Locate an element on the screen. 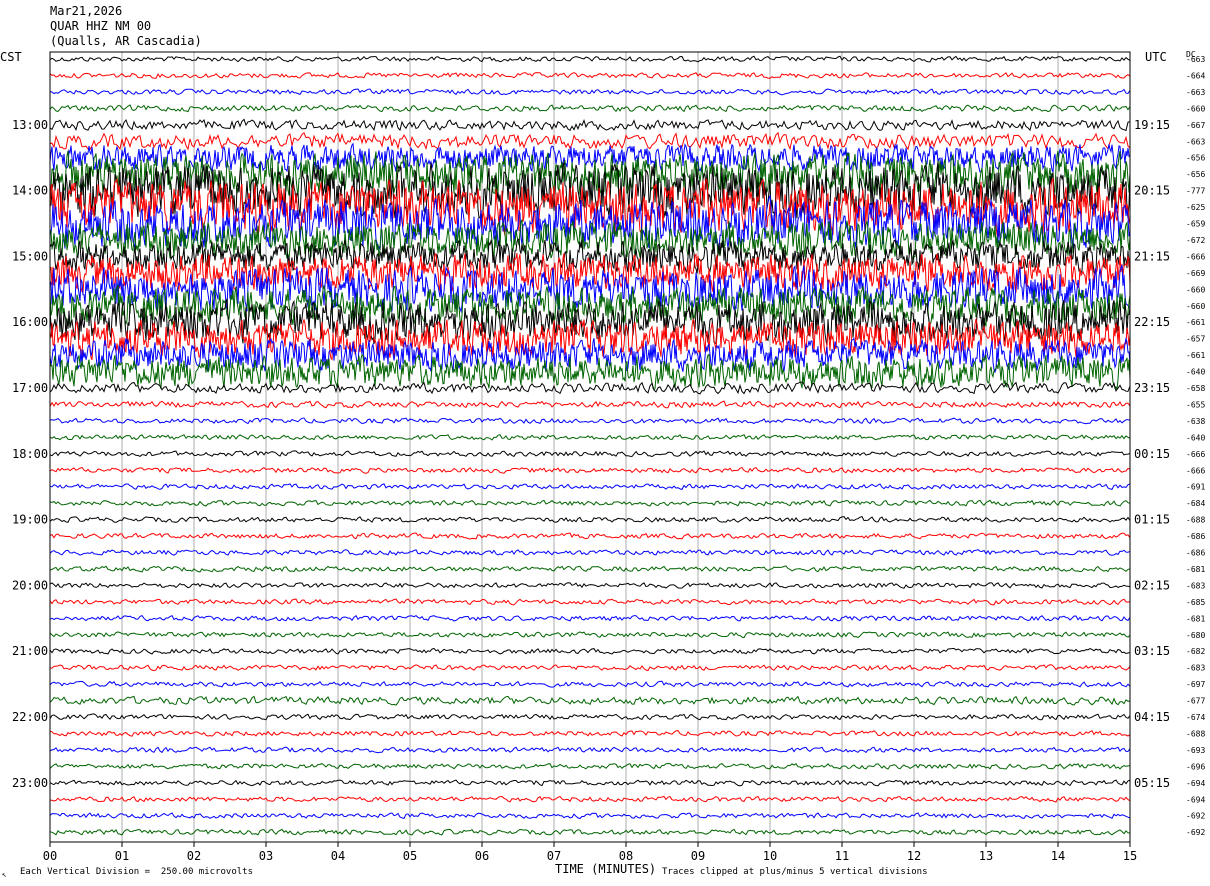 This screenshot has height=886, width=1210. dc-offset-label: -685 is located at coordinates (1195, 602).